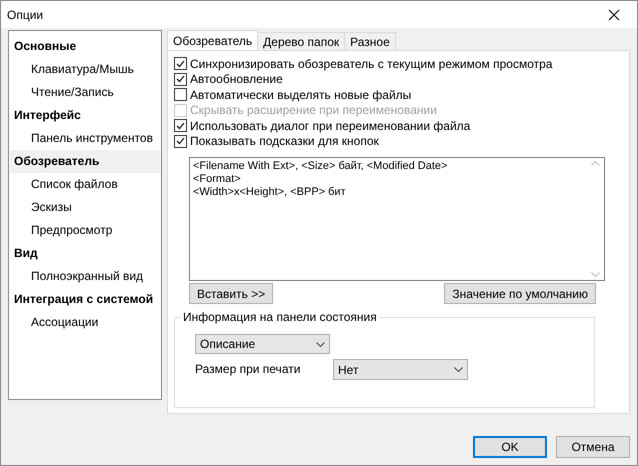 Image resolution: width=638 pixels, height=466 pixels. I want to click on tab: Дерево папок, so click(301, 41).